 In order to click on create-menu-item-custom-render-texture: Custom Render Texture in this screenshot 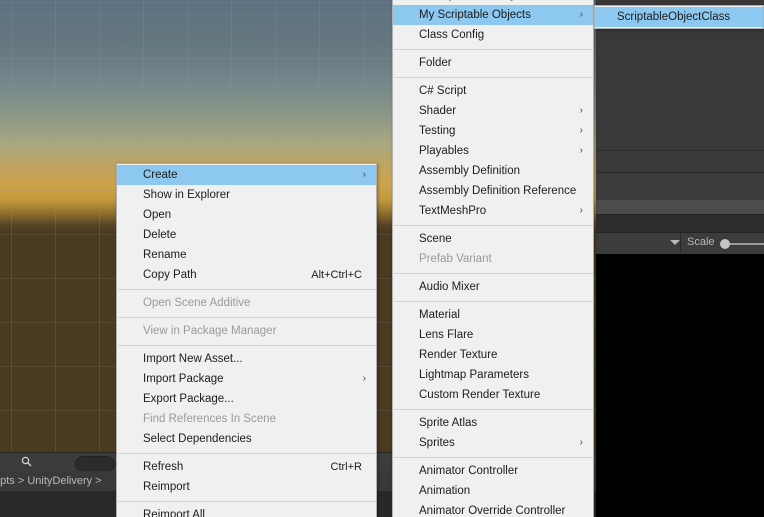, I will do `click(493, 395)`.